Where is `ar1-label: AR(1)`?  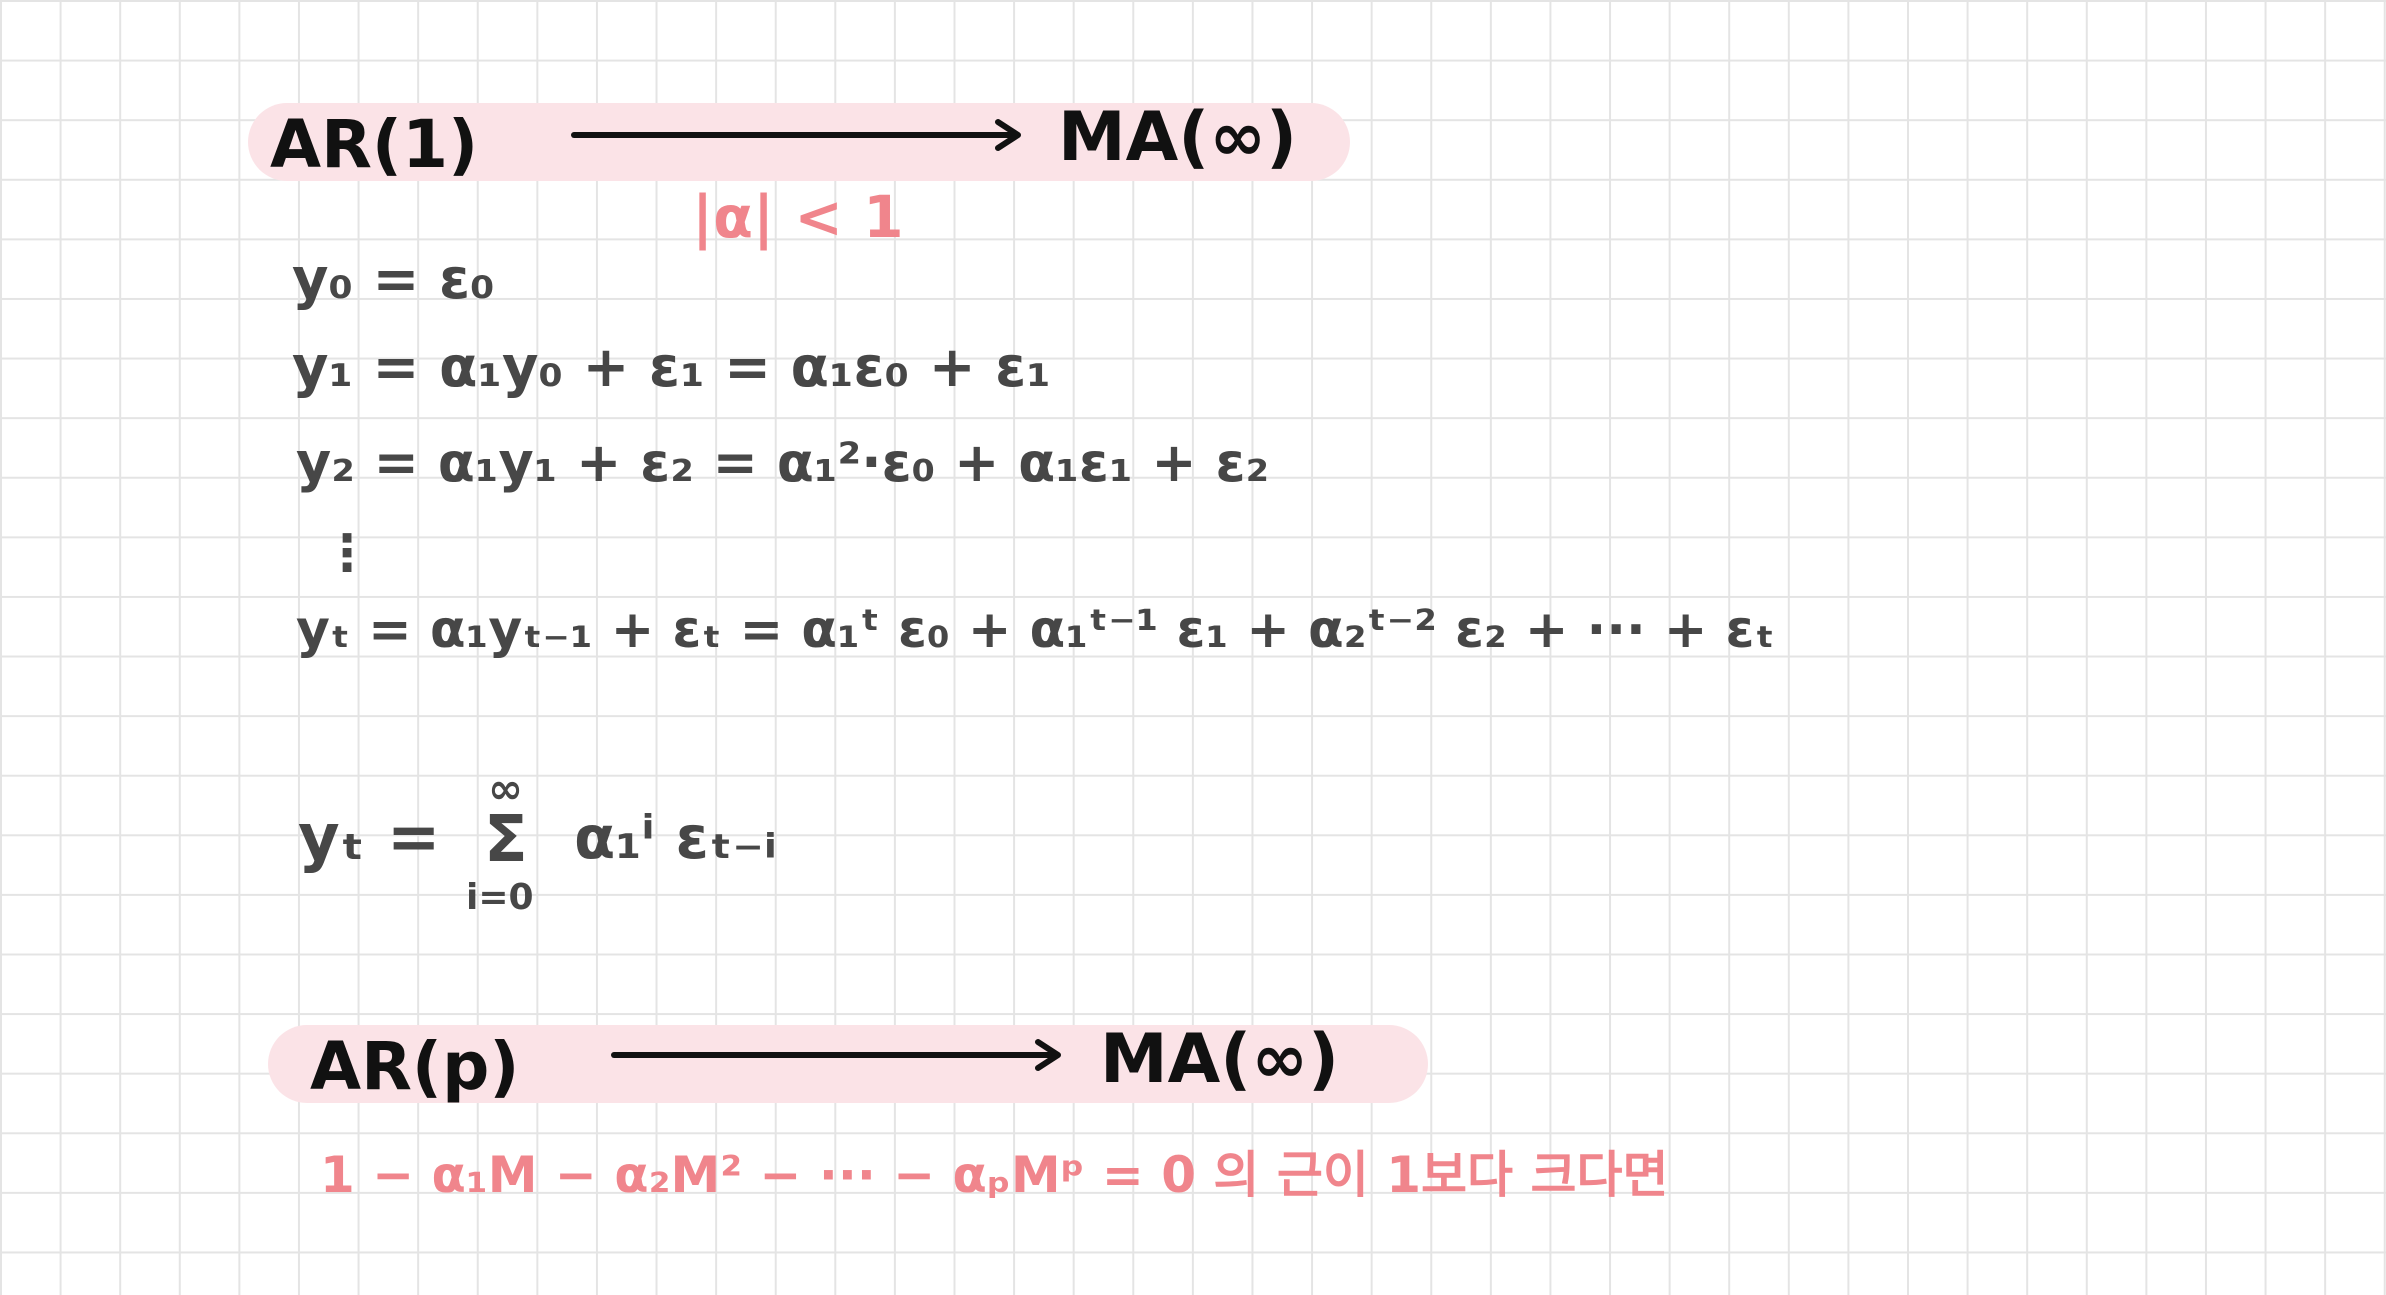 ar1-label: AR(1) is located at coordinates (374, 144).